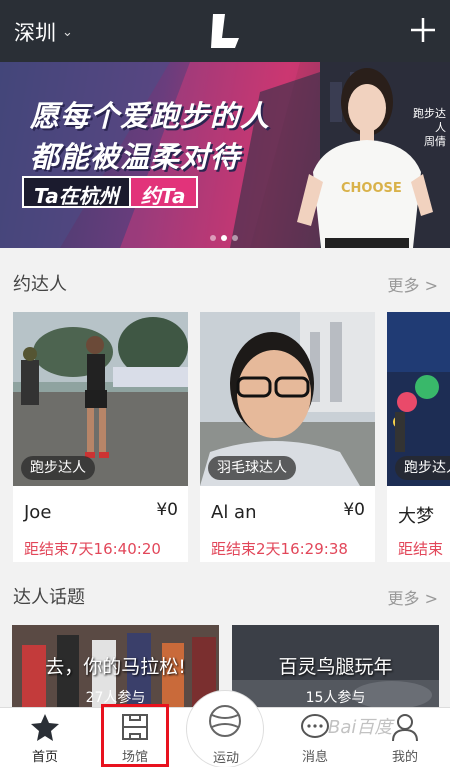 The image size is (450, 767). What do you see at coordinates (135, 735) in the screenshot?
I see `annotation-highlight-box` at bounding box center [135, 735].